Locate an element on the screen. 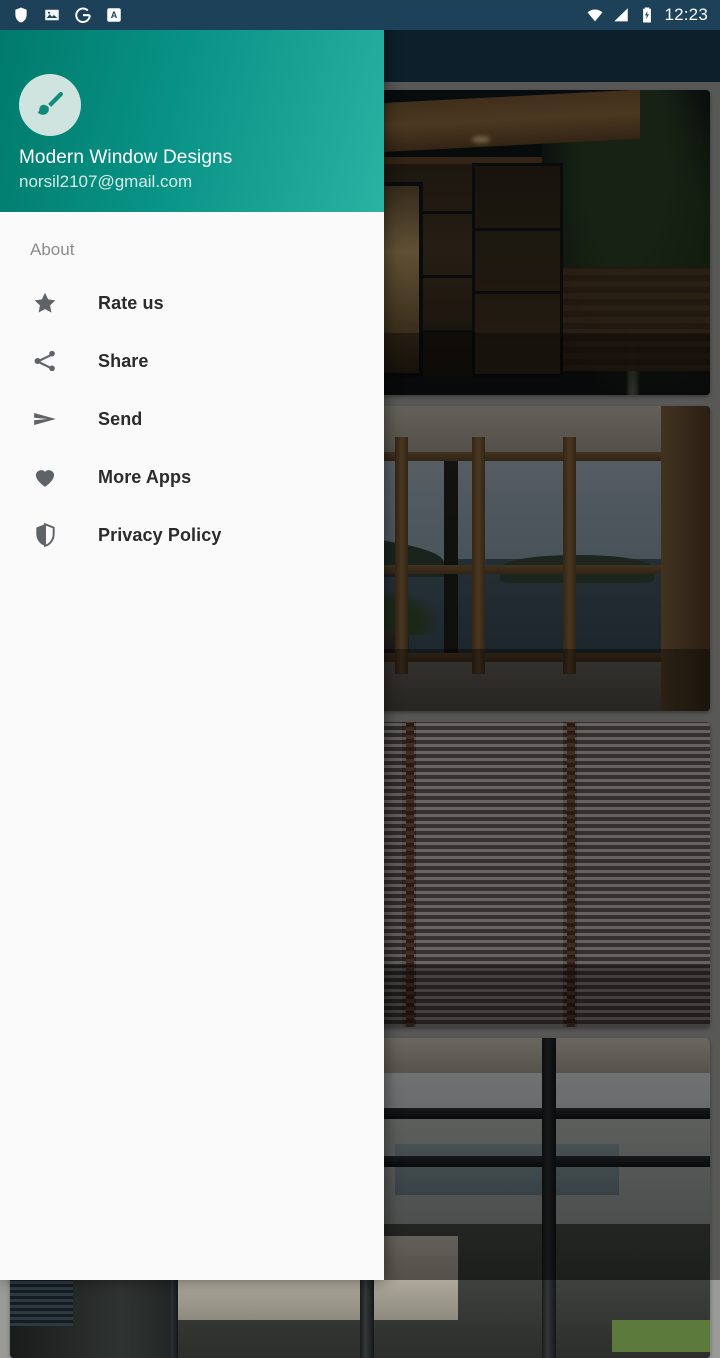 This screenshot has width=720, height=1358. status-bar-right-icons: 12:23 is located at coordinates (647, 15).